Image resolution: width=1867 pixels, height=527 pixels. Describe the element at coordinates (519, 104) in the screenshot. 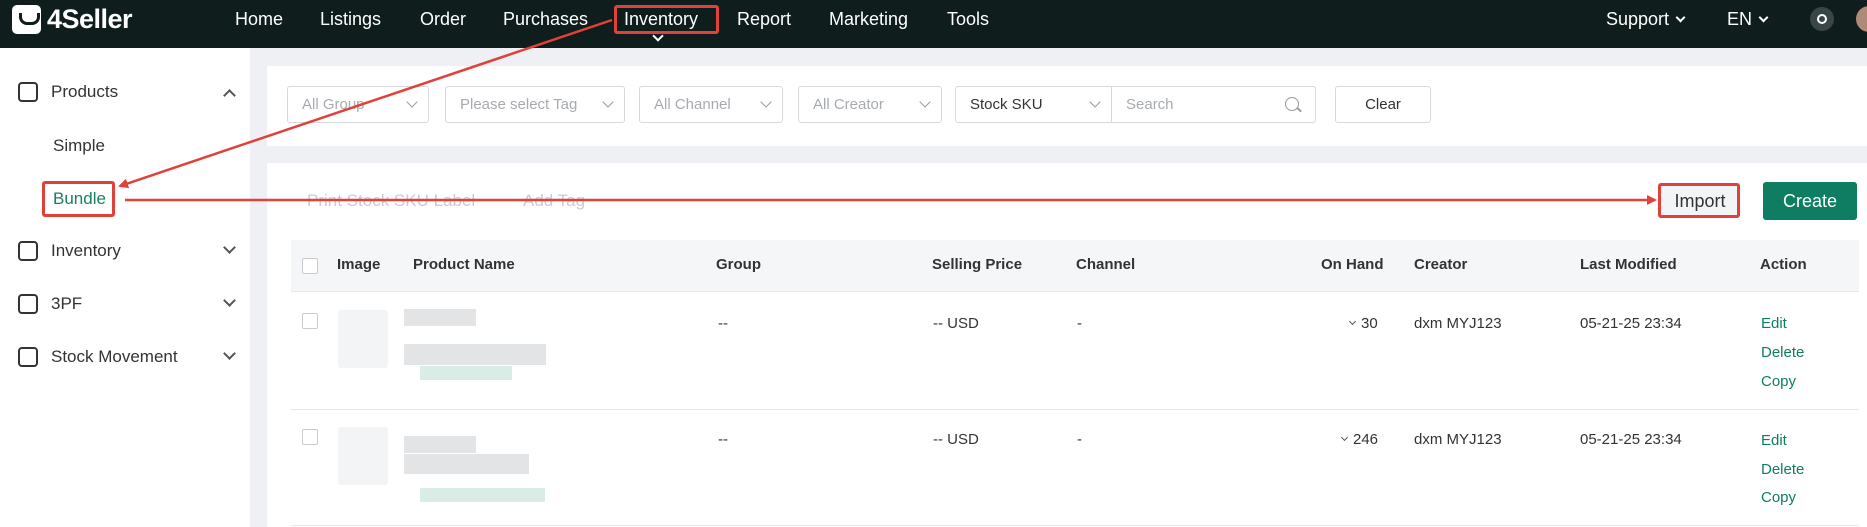

I see `tag-select-value: Please select Tag` at that location.